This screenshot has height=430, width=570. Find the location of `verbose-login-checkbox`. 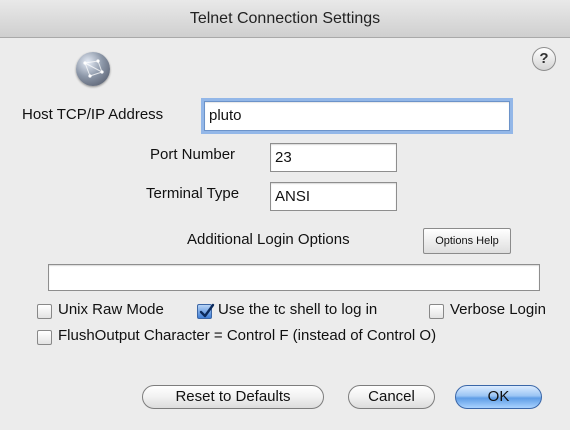

verbose-login-checkbox is located at coordinates (436, 311).